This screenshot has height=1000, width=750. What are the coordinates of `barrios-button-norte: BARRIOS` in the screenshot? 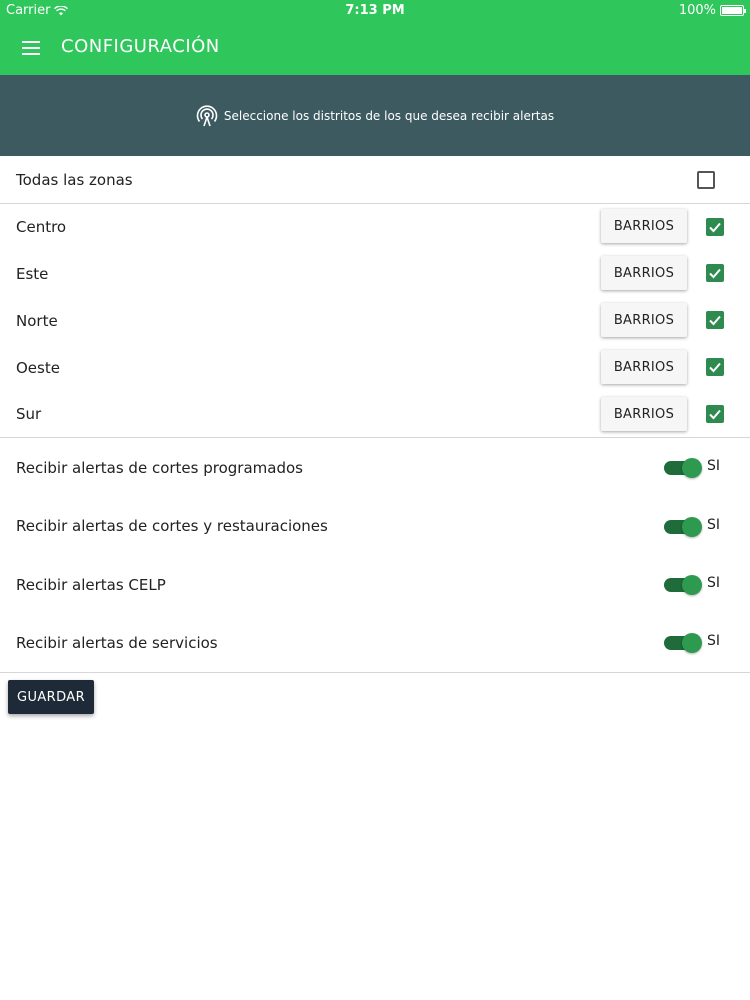 It's located at (644, 320).